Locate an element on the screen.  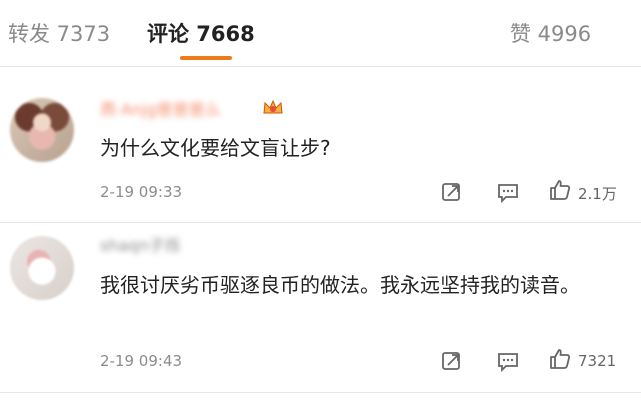
comment-username: 燕·Anjg爸爸爸么 is located at coordinates (160, 108).